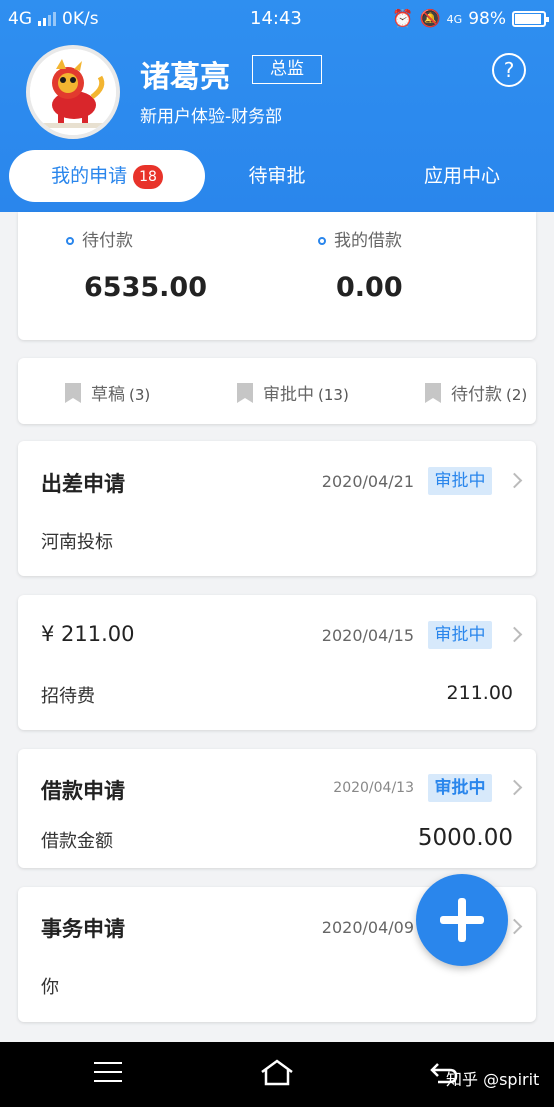 This screenshot has width=554, height=1107. Describe the element at coordinates (476, 392) in the screenshot. I see `filter-pending-payment: 待付款 (2)` at that location.